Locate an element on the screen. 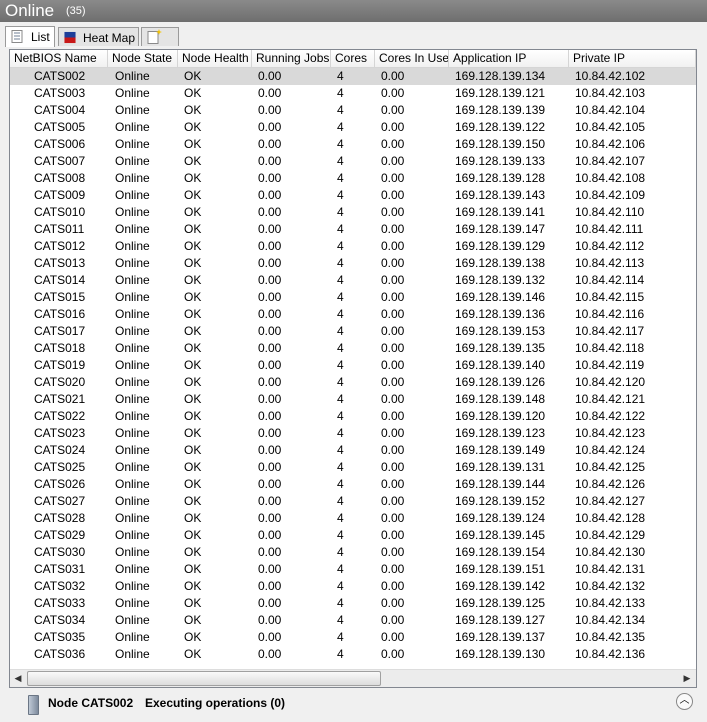 The height and width of the screenshot is (722, 707). cell-private-ip: 10.84.42.133 is located at coordinates (610, 603).